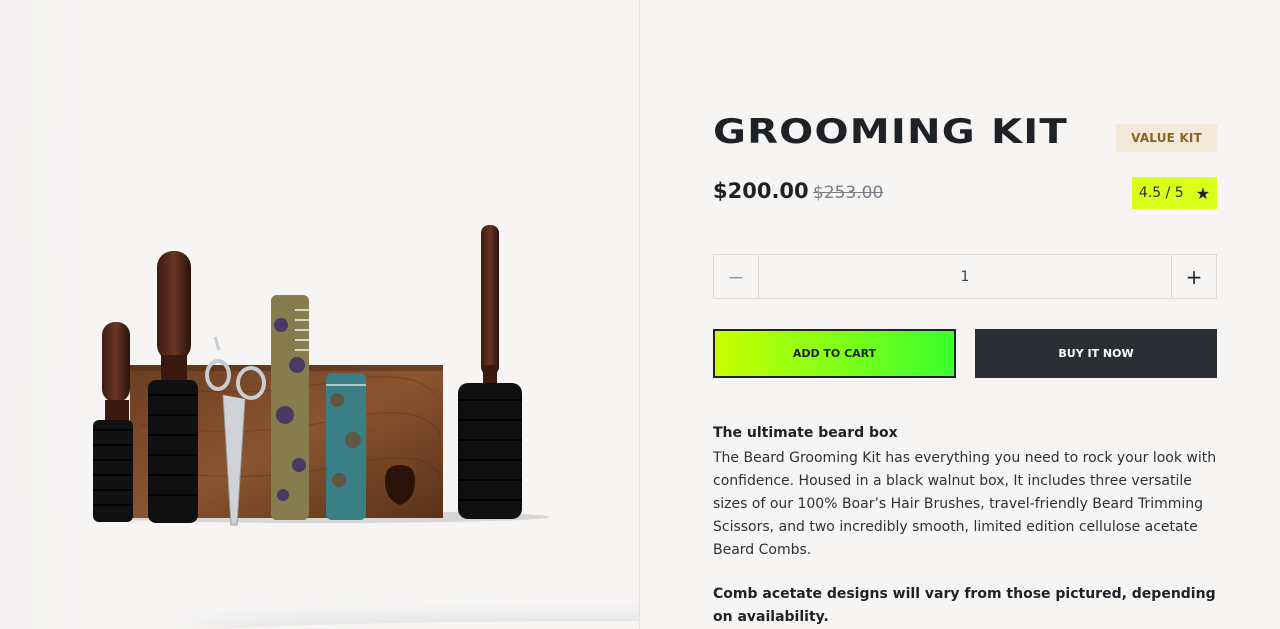  I want to click on quantity-stepper: − 1 +, so click(965, 276).